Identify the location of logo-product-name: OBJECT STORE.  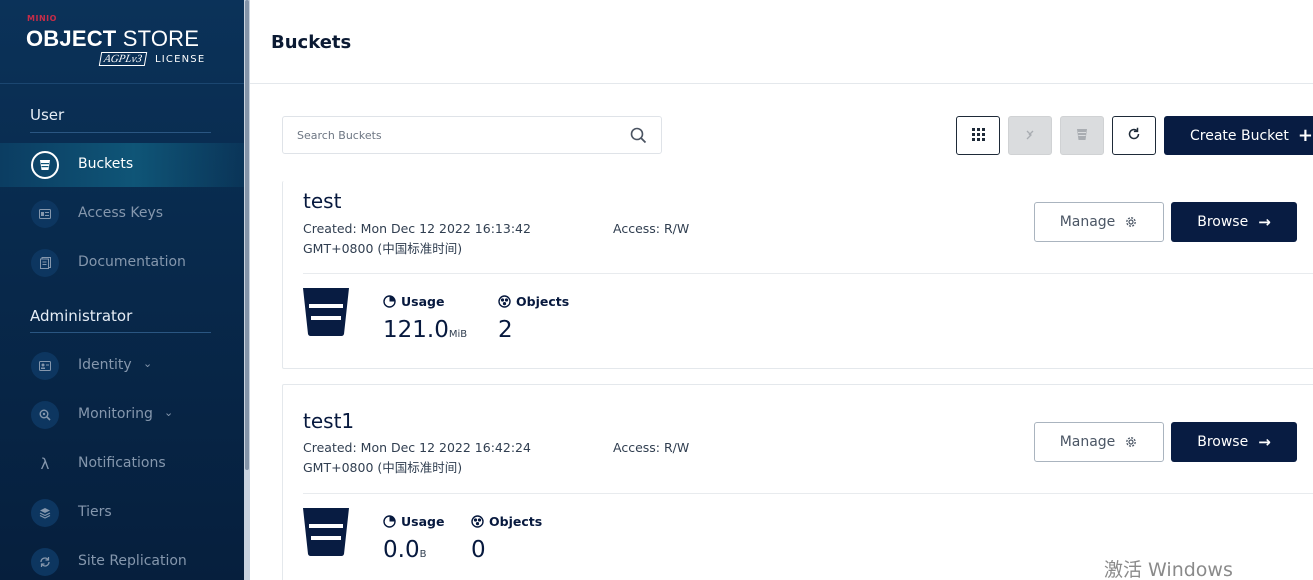
(112, 39).